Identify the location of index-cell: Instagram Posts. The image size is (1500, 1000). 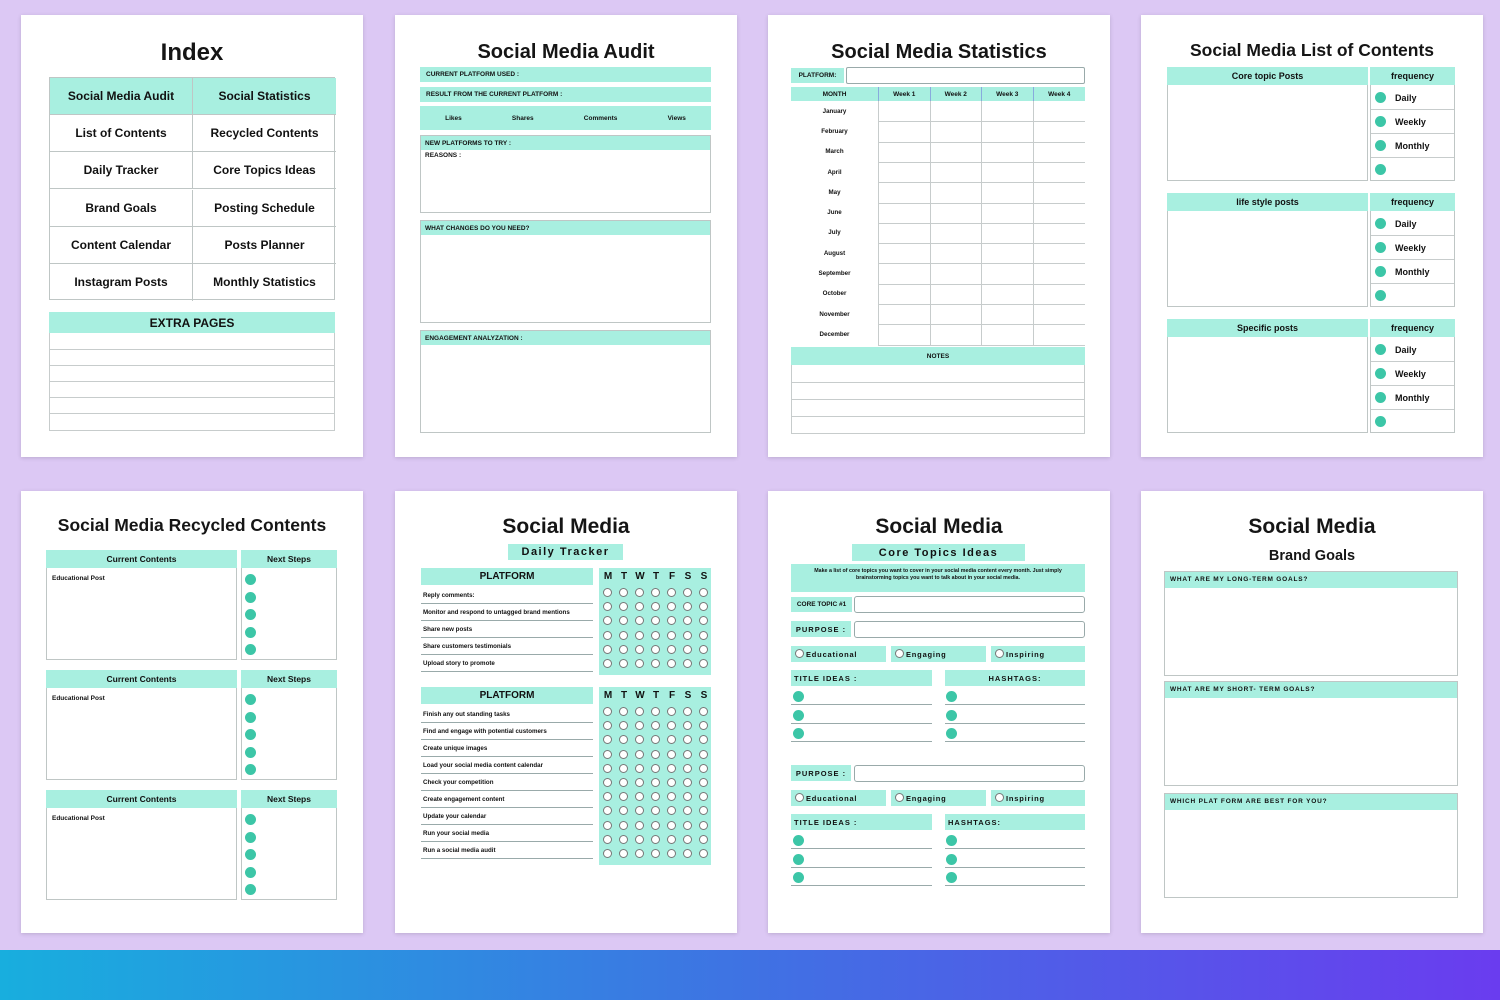
(121, 282).